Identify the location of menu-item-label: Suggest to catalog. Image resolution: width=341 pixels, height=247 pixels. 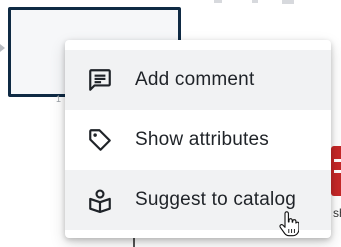
(215, 199).